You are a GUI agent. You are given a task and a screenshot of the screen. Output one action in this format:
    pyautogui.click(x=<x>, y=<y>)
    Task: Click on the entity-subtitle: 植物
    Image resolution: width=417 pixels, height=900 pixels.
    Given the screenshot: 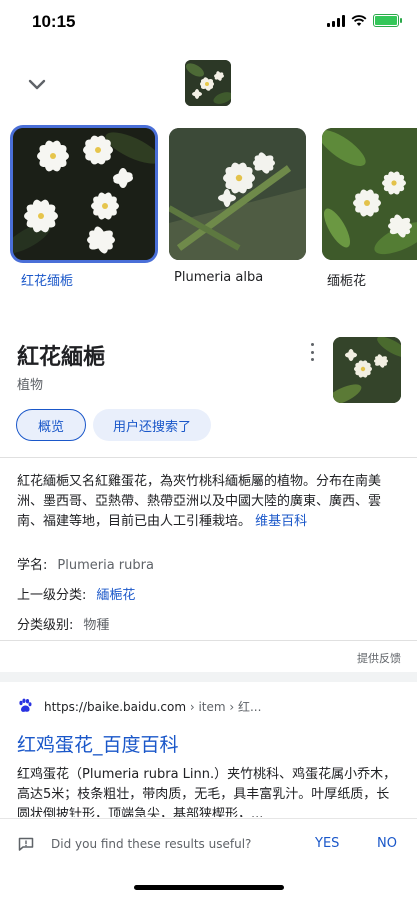 What is the action you would take?
    pyautogui.click(x=30, y=385)
    